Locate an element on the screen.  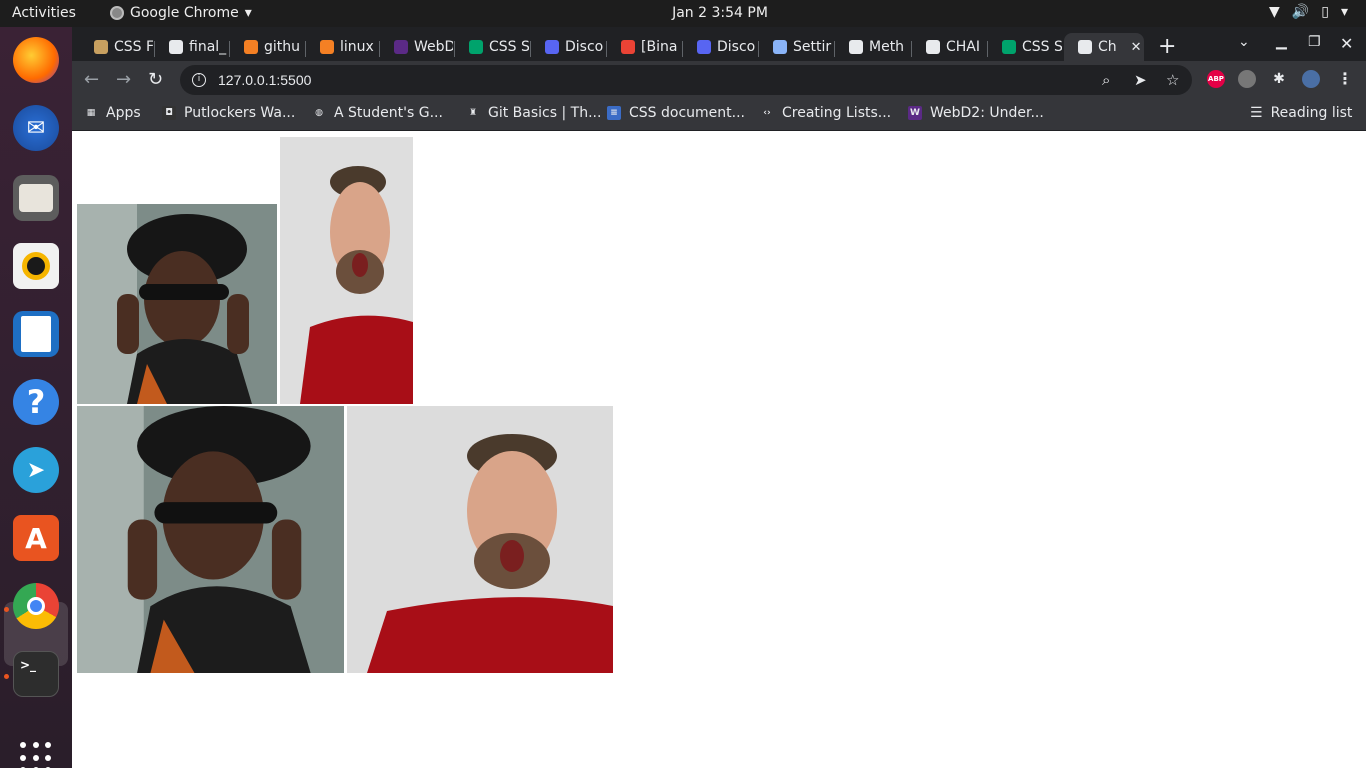
woman-photo-small is located at coordinates (177, 304).